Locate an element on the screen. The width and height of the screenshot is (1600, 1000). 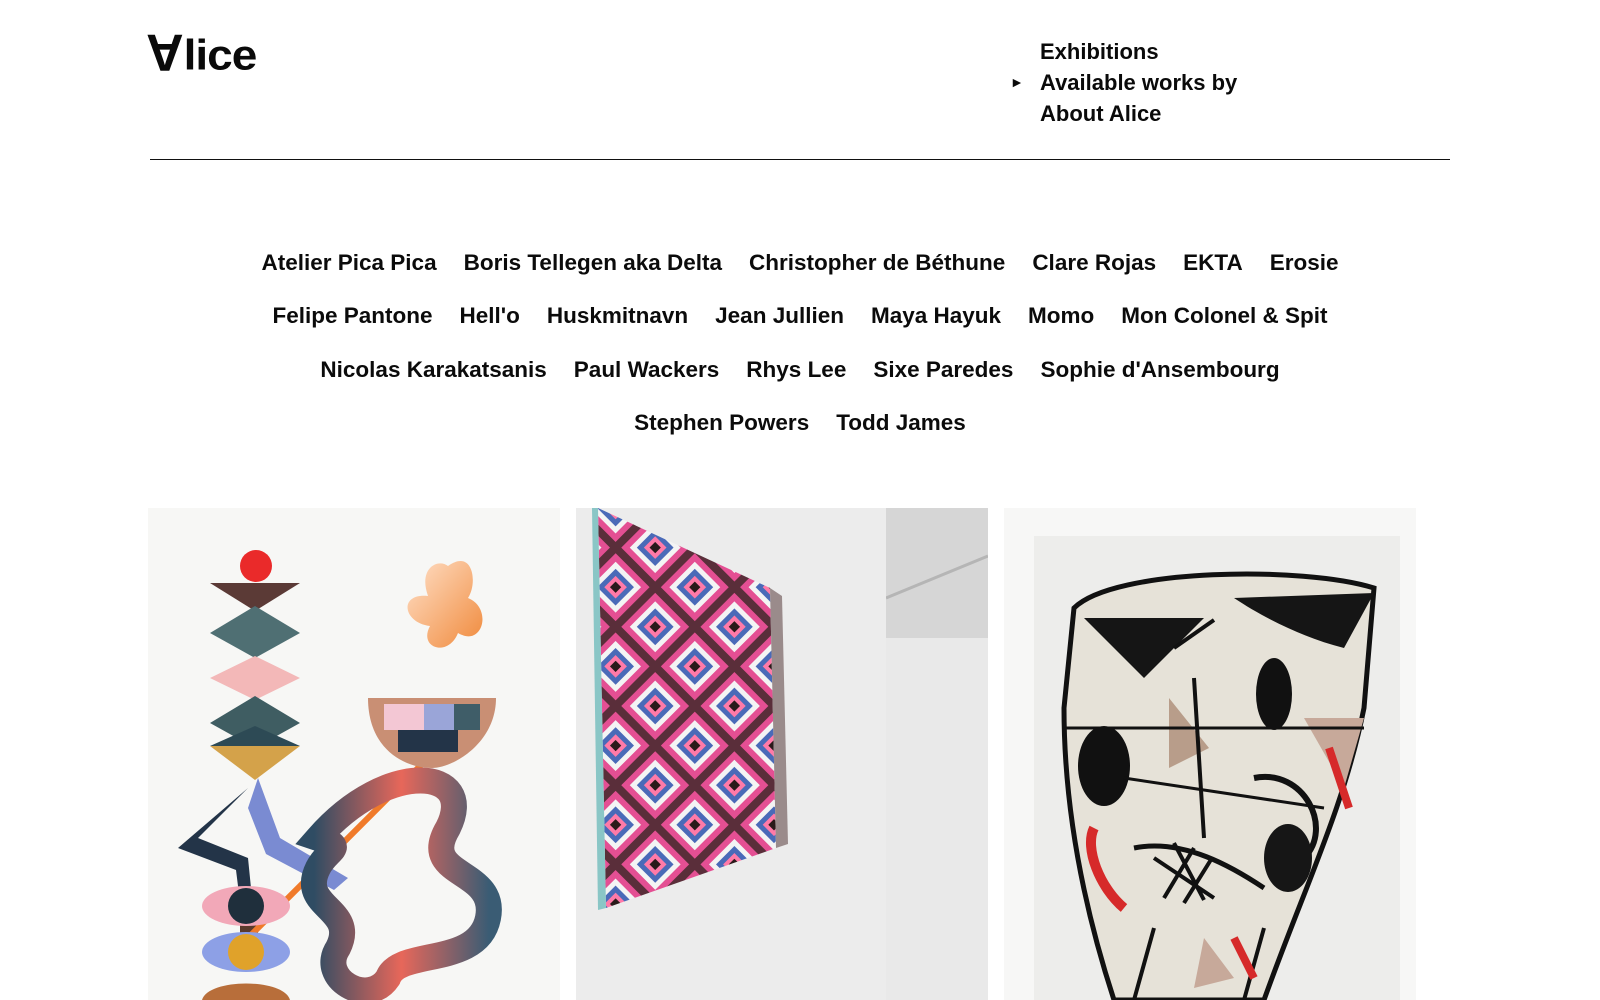
artist-link: Mon Colonel & Spit is located at coordinates (1224, 316).